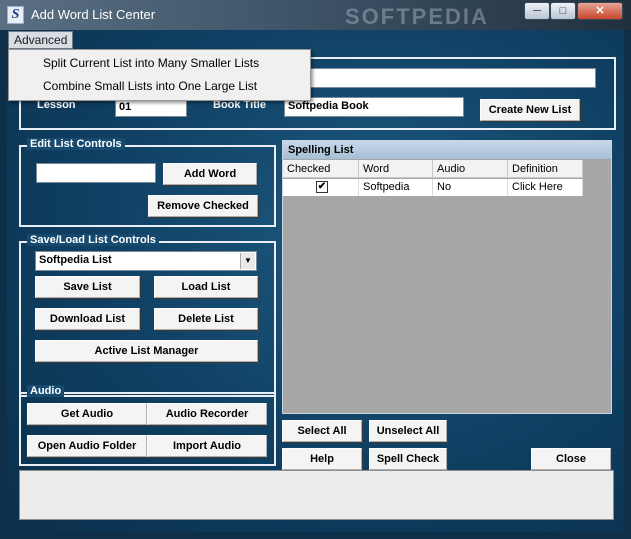 Image resolution: width=631 pixels, height=539 pixels. What do you see at coordinates (206, 287) in the screenshot?
I see `load-list-button: Load List` at bounding box center [206, 287].